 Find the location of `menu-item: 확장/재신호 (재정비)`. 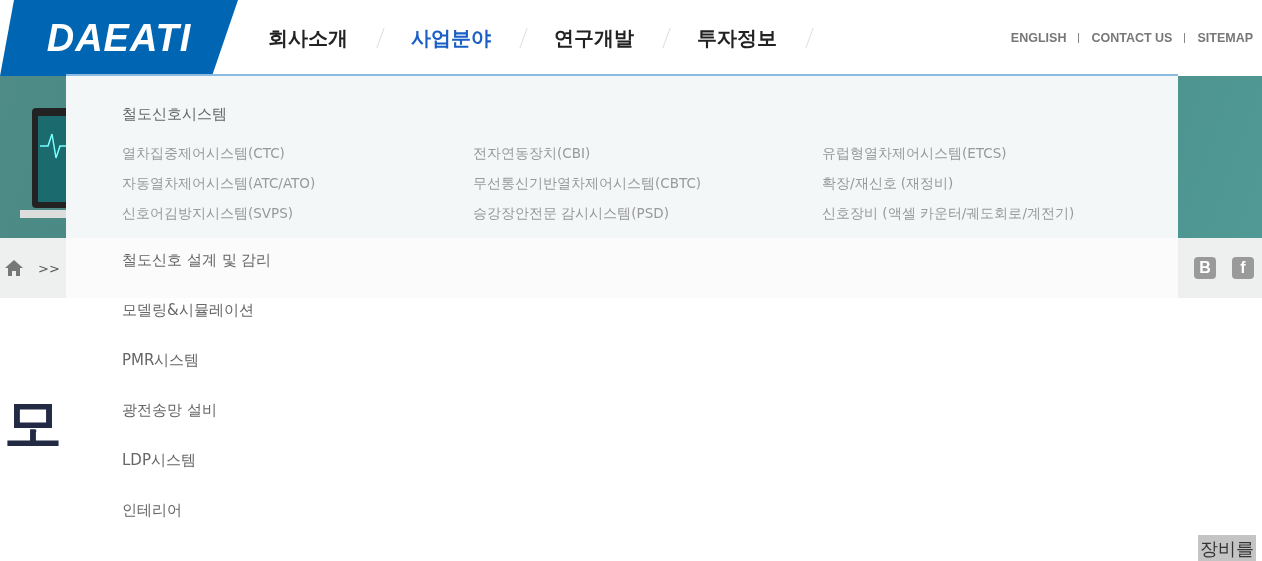

menu-item: 확장/재신호 (재정비) is located at coordinates (972, 183).